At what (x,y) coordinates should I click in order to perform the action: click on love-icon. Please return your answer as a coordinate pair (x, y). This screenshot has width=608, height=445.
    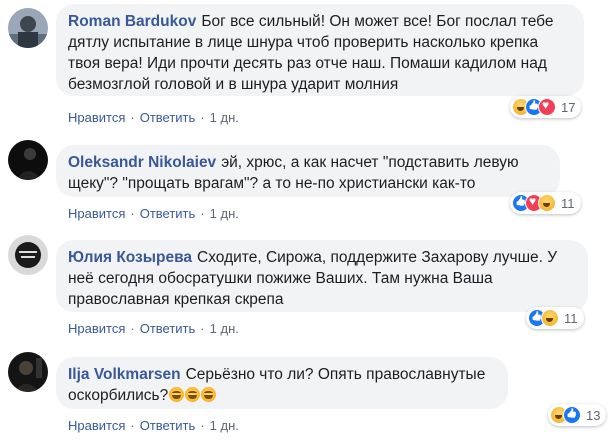
    Looking at the image, I should click on (547, 107).